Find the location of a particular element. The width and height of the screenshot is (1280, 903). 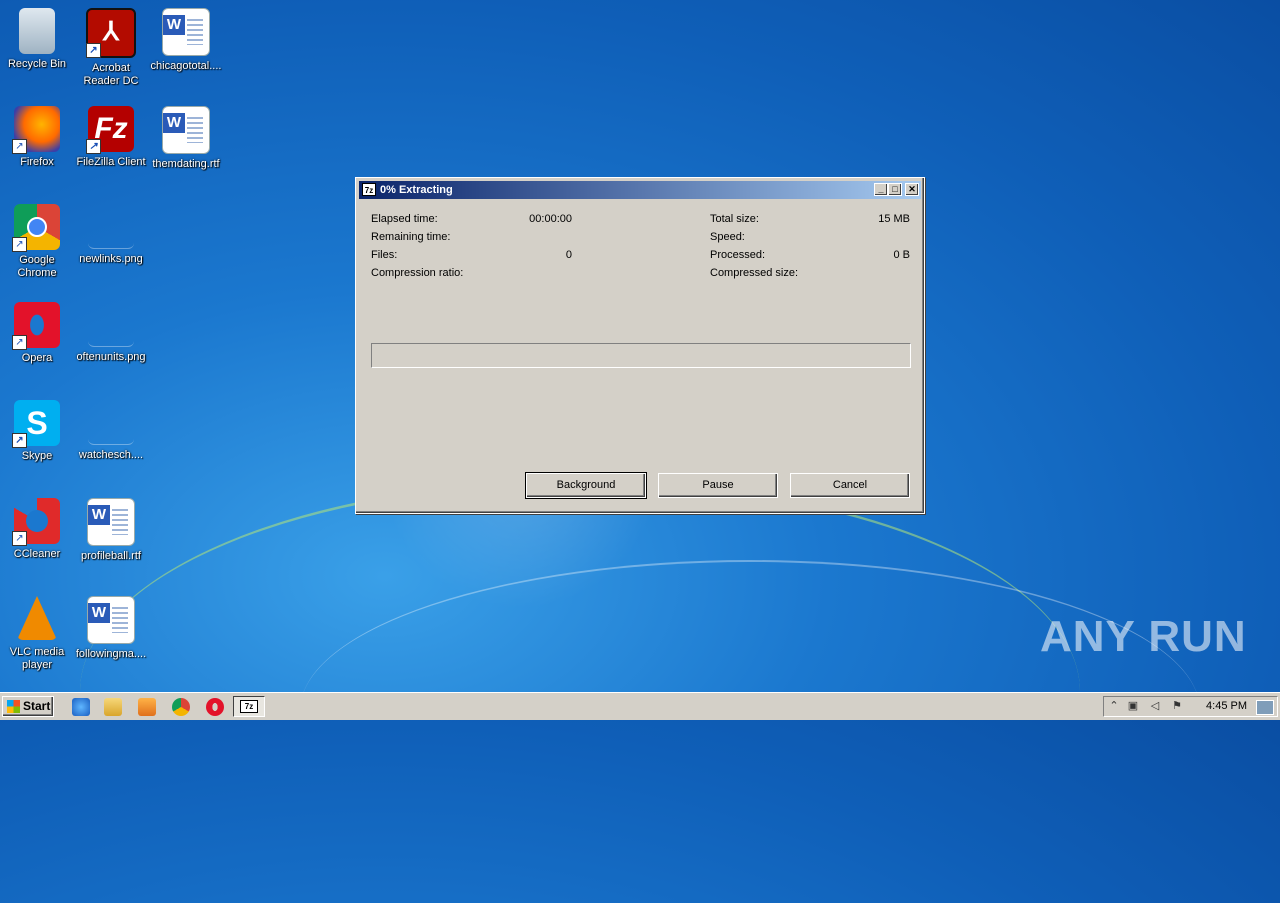

ie-icon is located at coordinates (81, 707).